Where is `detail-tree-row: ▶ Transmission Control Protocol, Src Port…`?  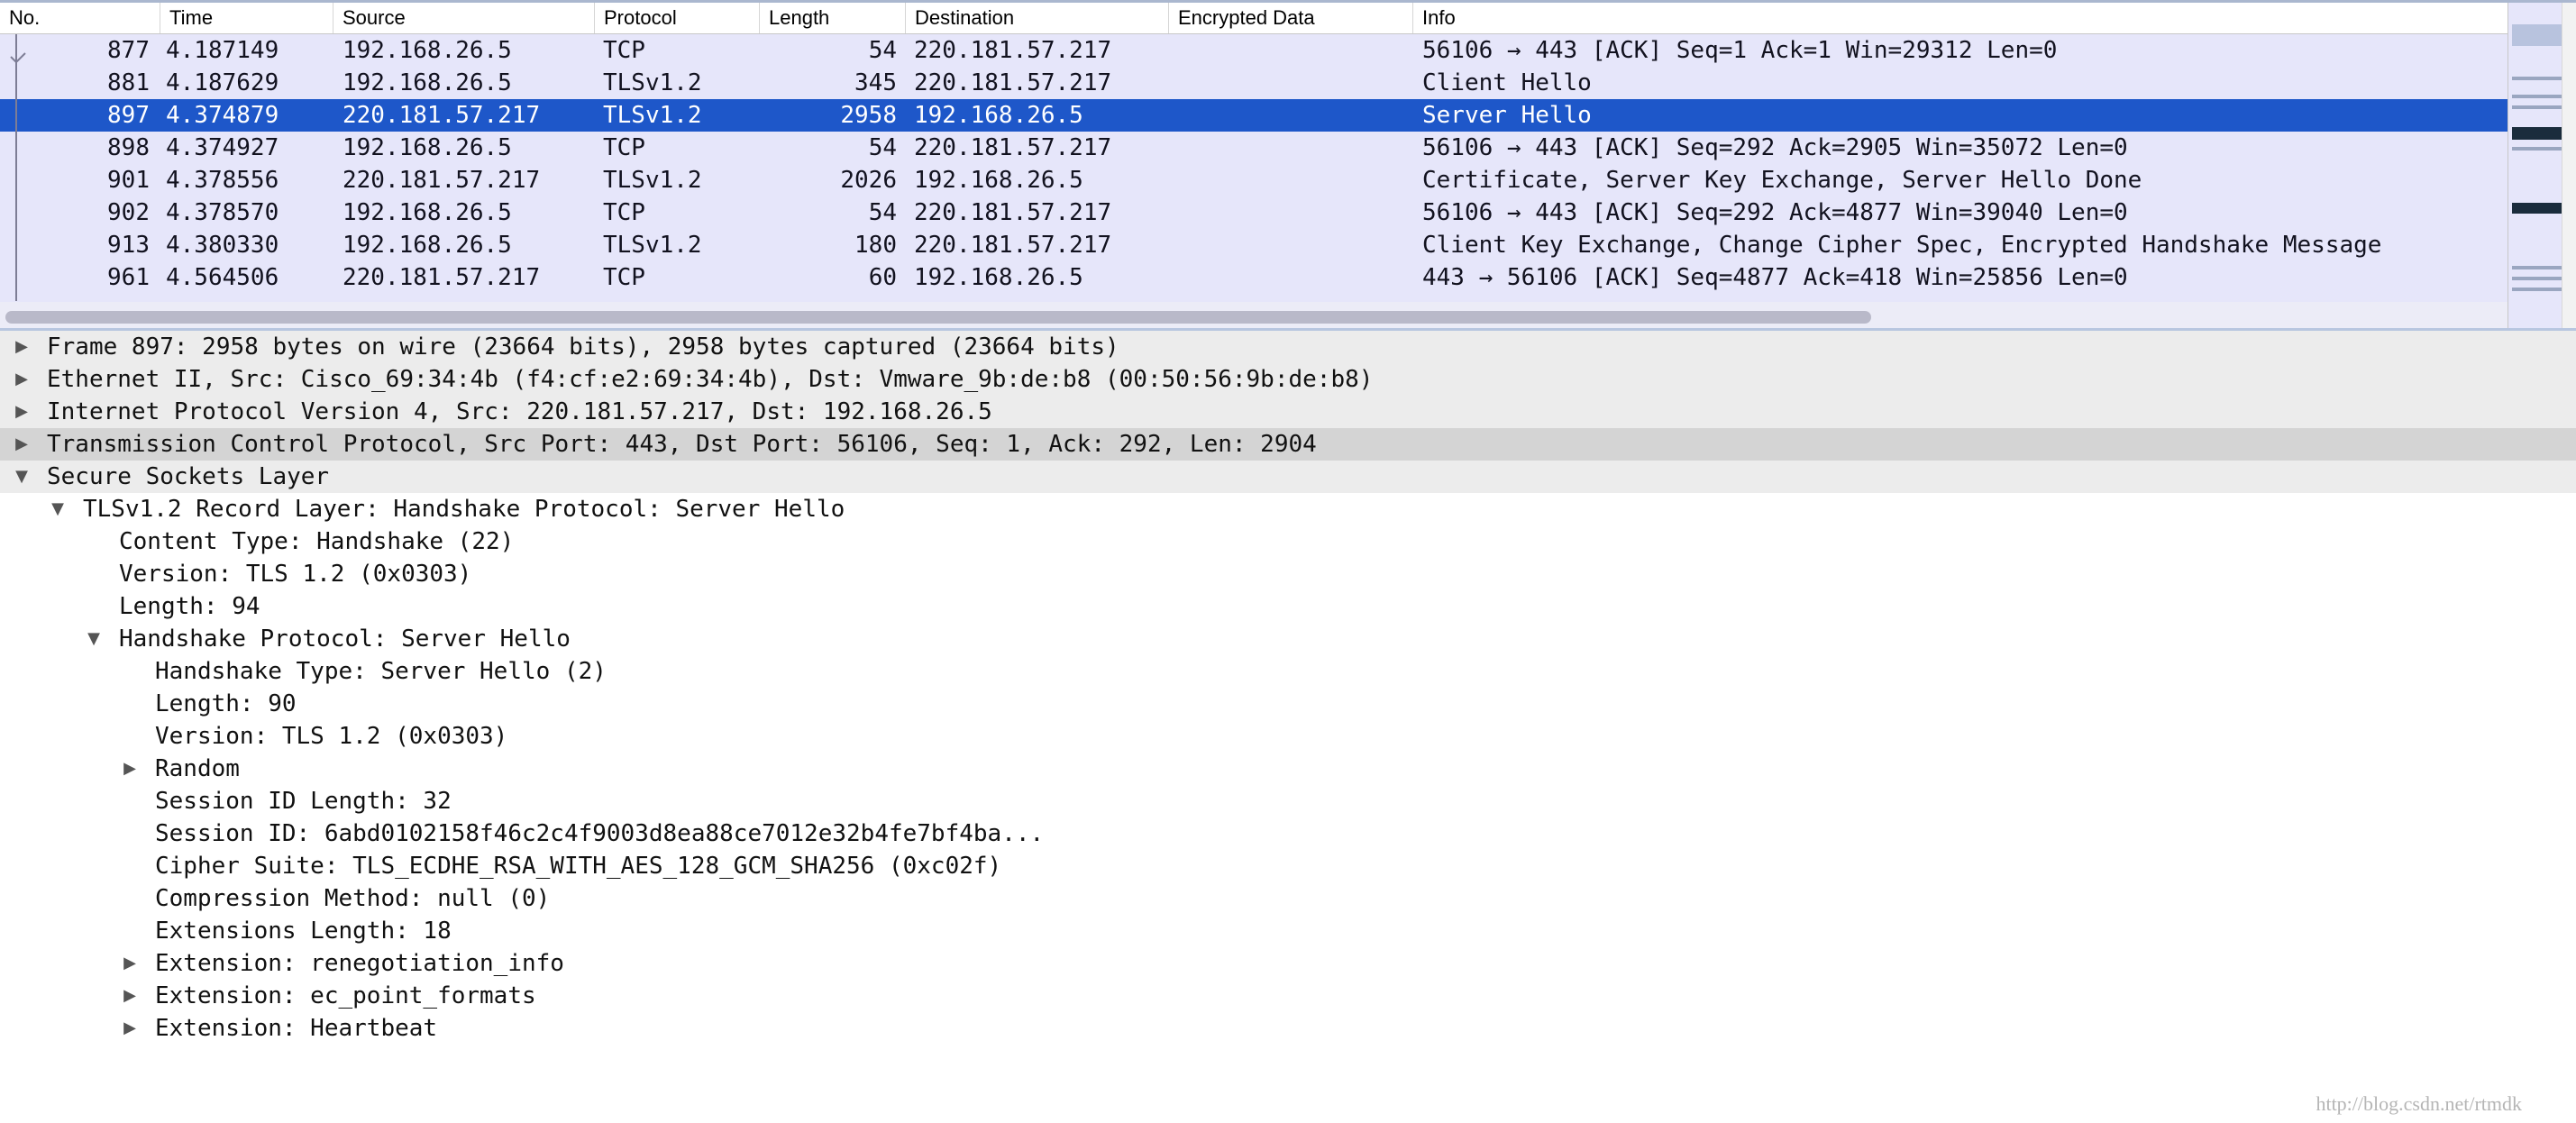
detail-tree-row: ▶ Transmission Control Protocol, Src Port… is located at coordinates (1288, 445).